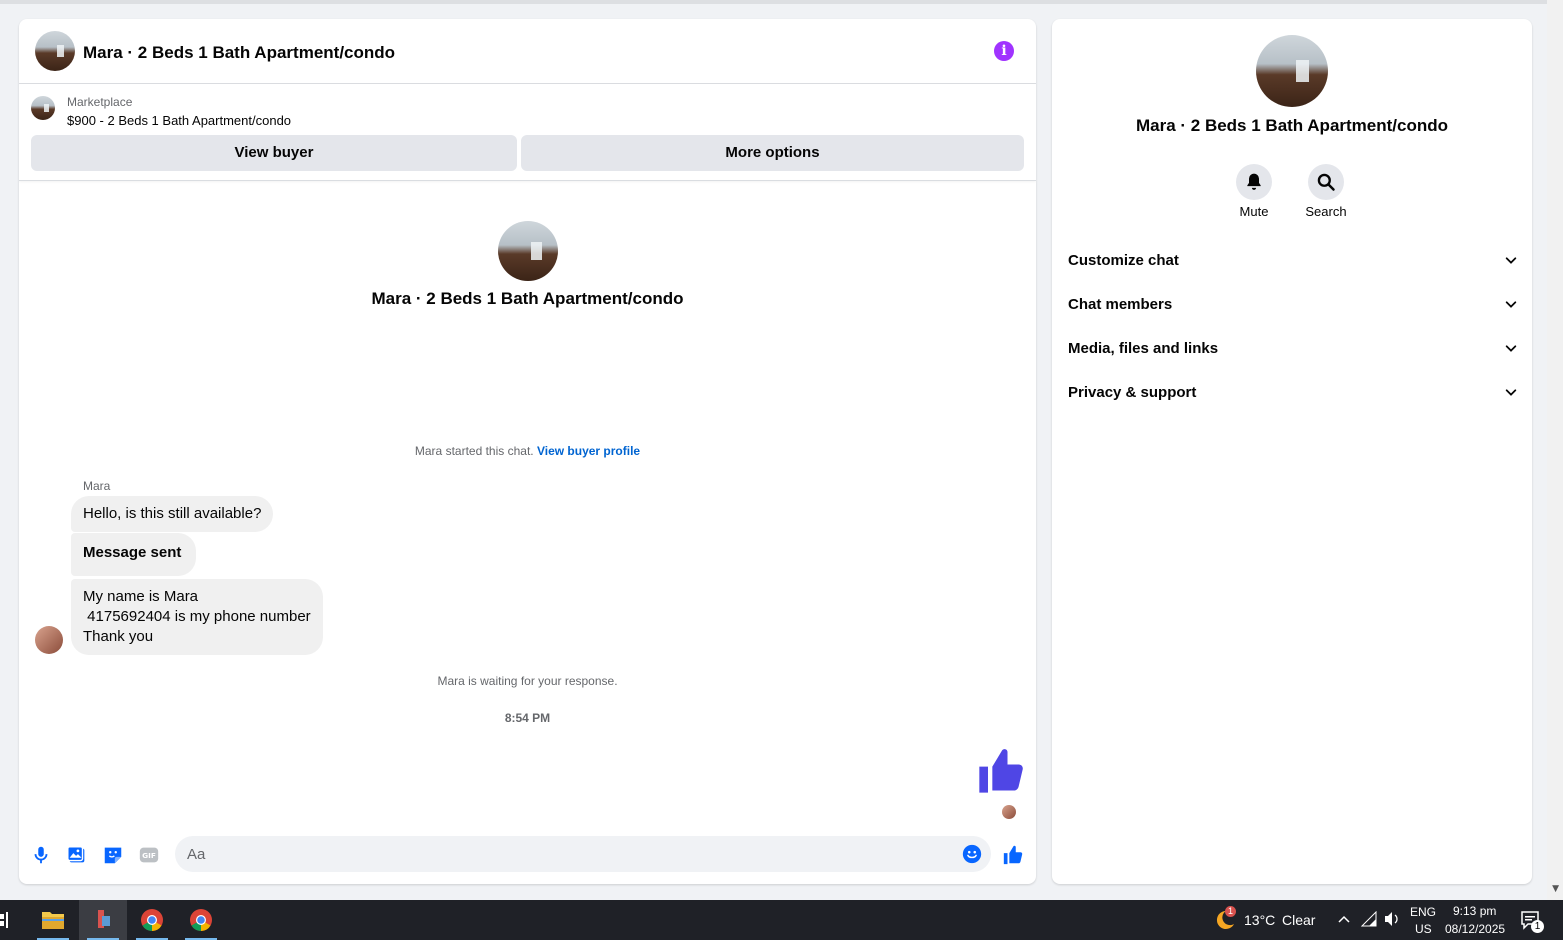  I want to click on page-scrollbar, so click(1555, 450).